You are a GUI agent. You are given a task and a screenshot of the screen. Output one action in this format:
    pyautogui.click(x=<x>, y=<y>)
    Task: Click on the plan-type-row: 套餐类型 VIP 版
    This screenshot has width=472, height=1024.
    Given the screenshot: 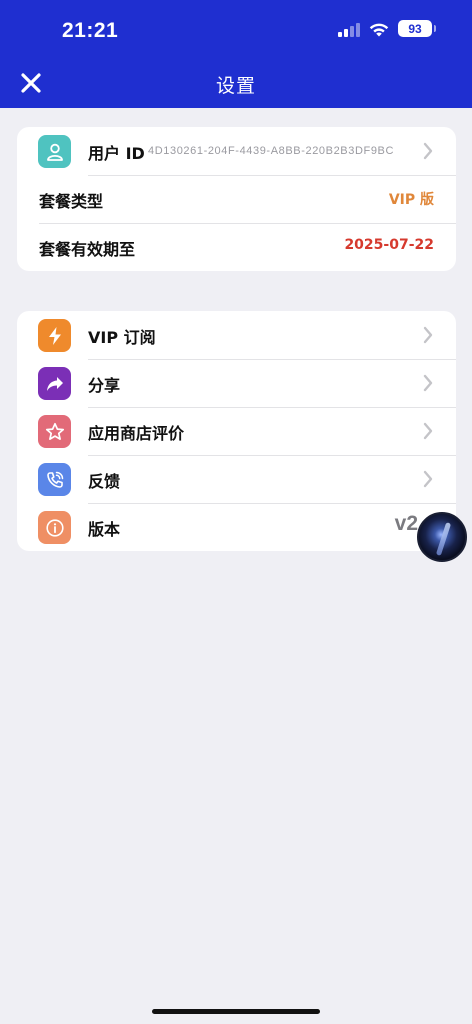 What is the action you would take?
    pyautogui.click(x=236, y=199)
    